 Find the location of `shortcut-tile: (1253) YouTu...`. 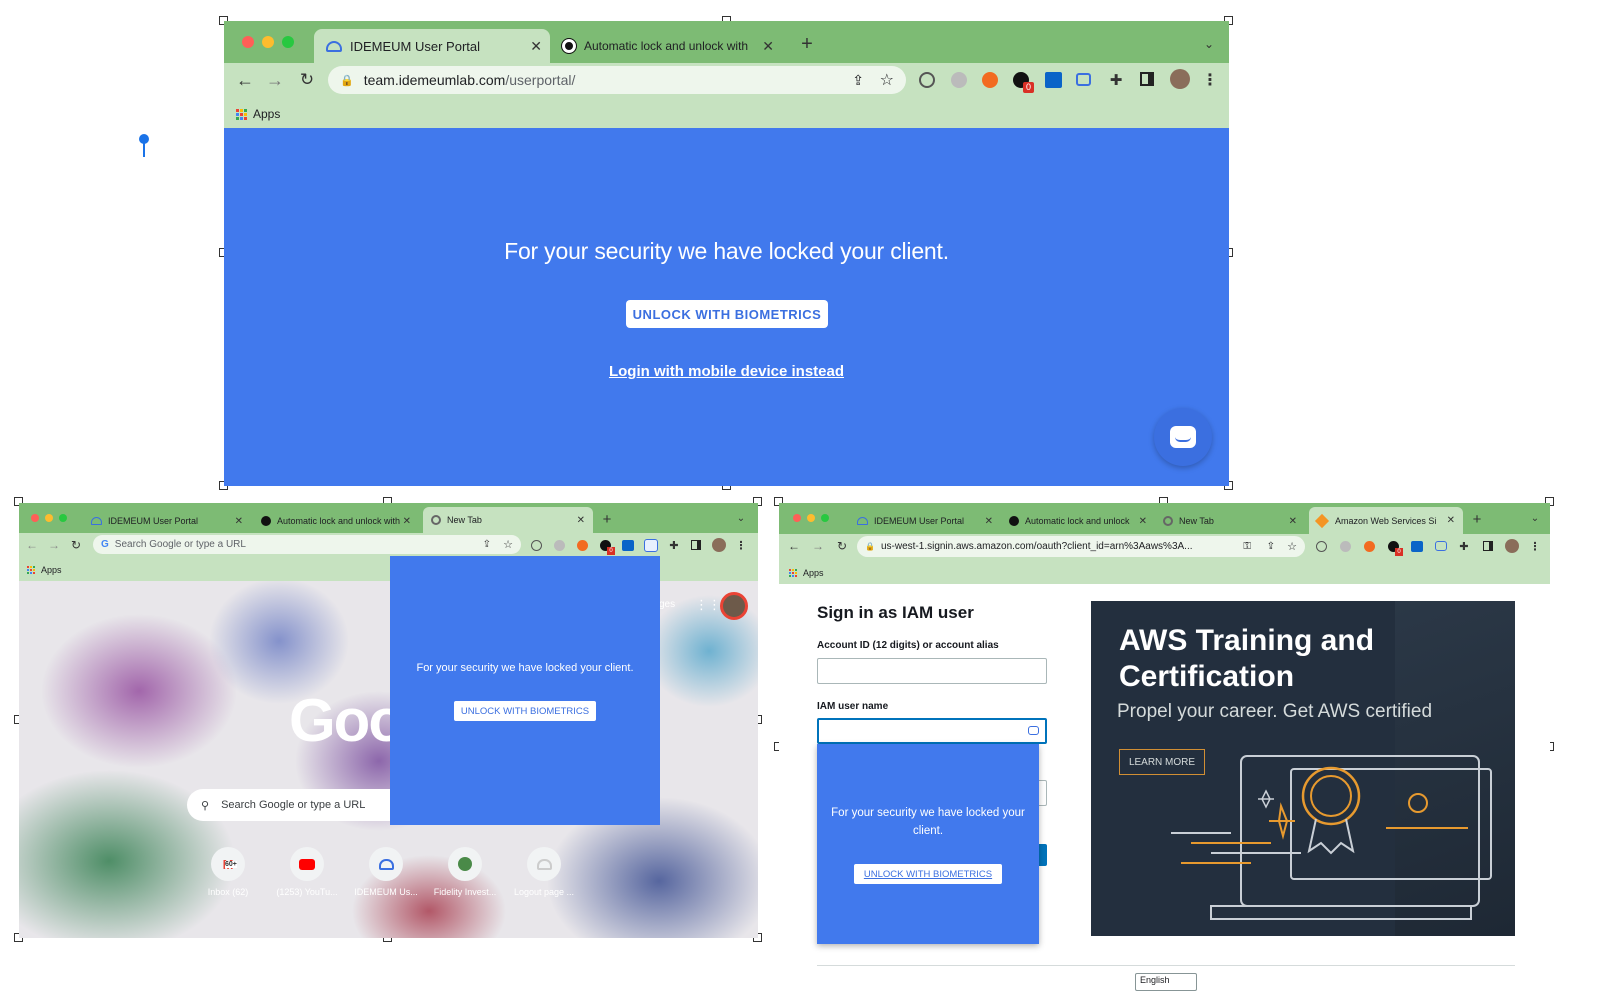

shortcut-tile: (1253) YouTu... is located at coordinates (307, 872).